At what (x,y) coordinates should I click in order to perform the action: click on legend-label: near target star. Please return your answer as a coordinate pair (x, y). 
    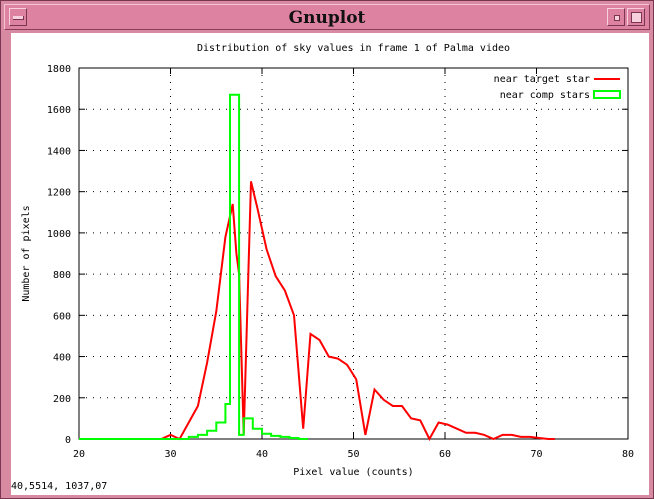
    Looking at the image, I should click on (542, 79).